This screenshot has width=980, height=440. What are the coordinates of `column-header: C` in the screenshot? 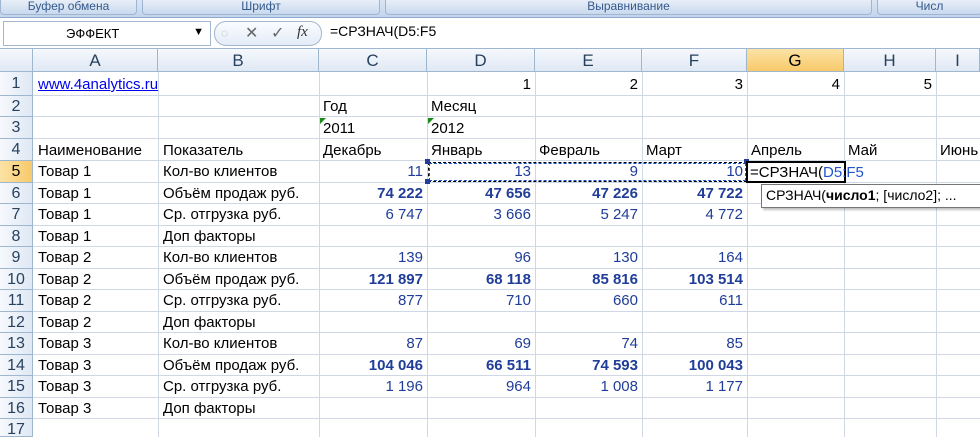 It's located at (373, 60).